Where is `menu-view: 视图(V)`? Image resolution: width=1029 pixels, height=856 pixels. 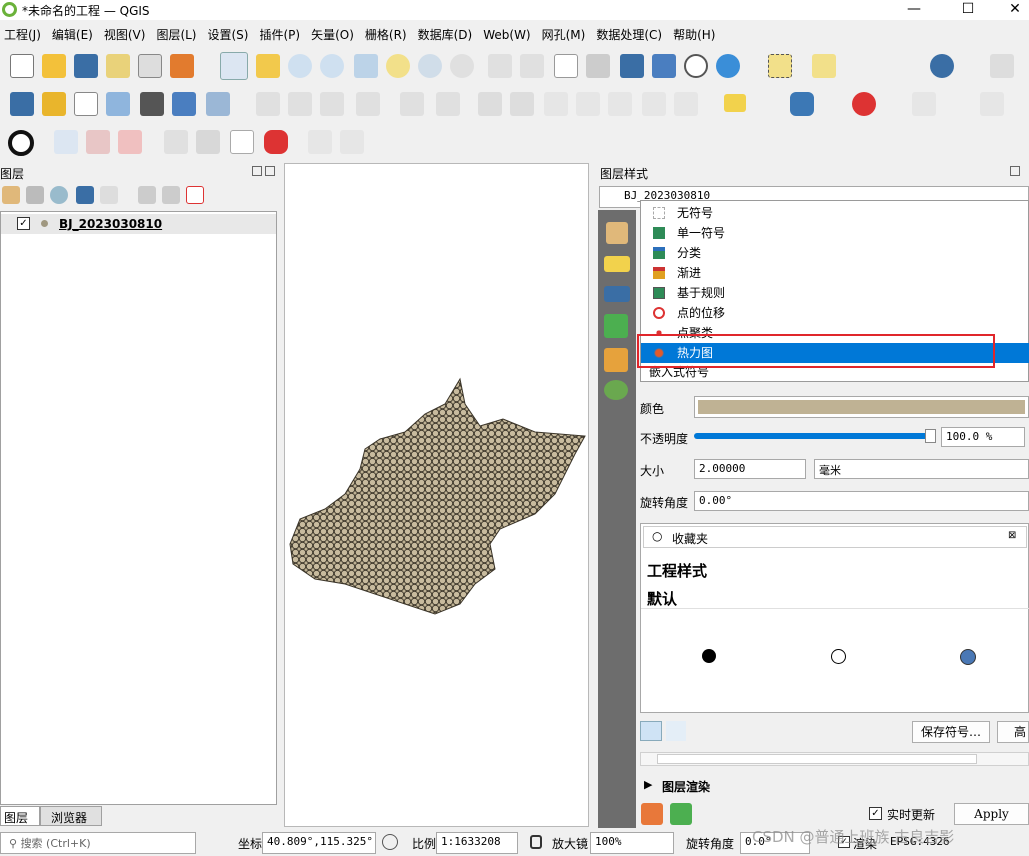 menu-view: 视图(V) is located at coordinates (125, 34).